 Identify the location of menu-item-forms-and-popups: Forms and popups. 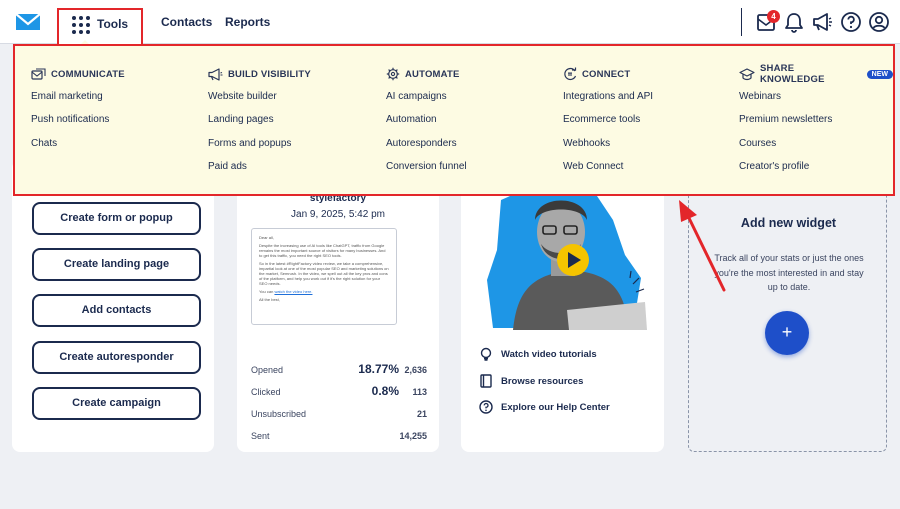
(259, 148).